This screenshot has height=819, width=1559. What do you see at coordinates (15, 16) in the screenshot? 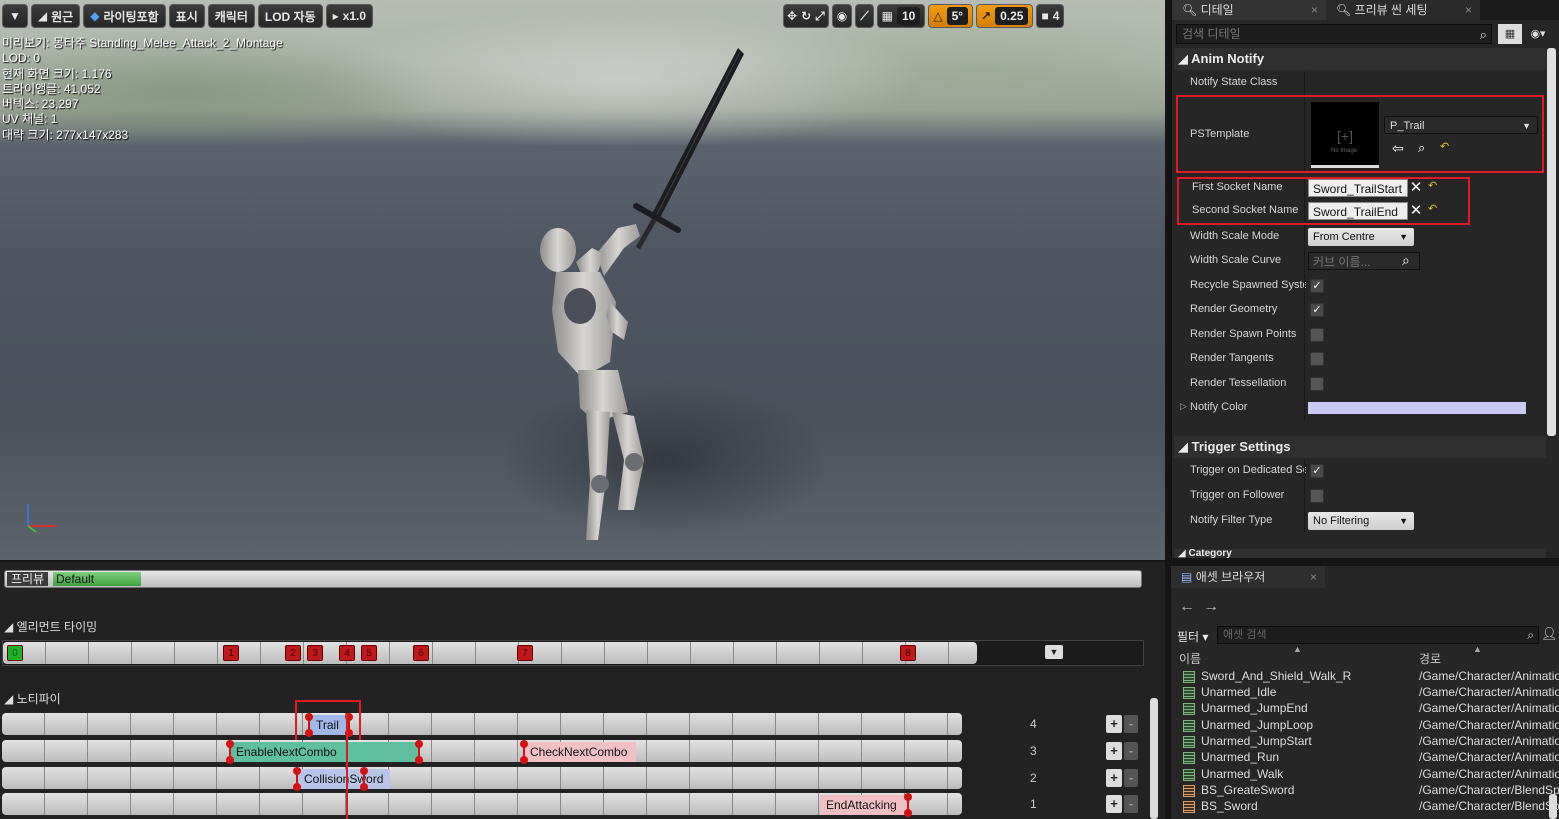
I see `viewport-options-button: ▼` at bounding box center [15, 16].